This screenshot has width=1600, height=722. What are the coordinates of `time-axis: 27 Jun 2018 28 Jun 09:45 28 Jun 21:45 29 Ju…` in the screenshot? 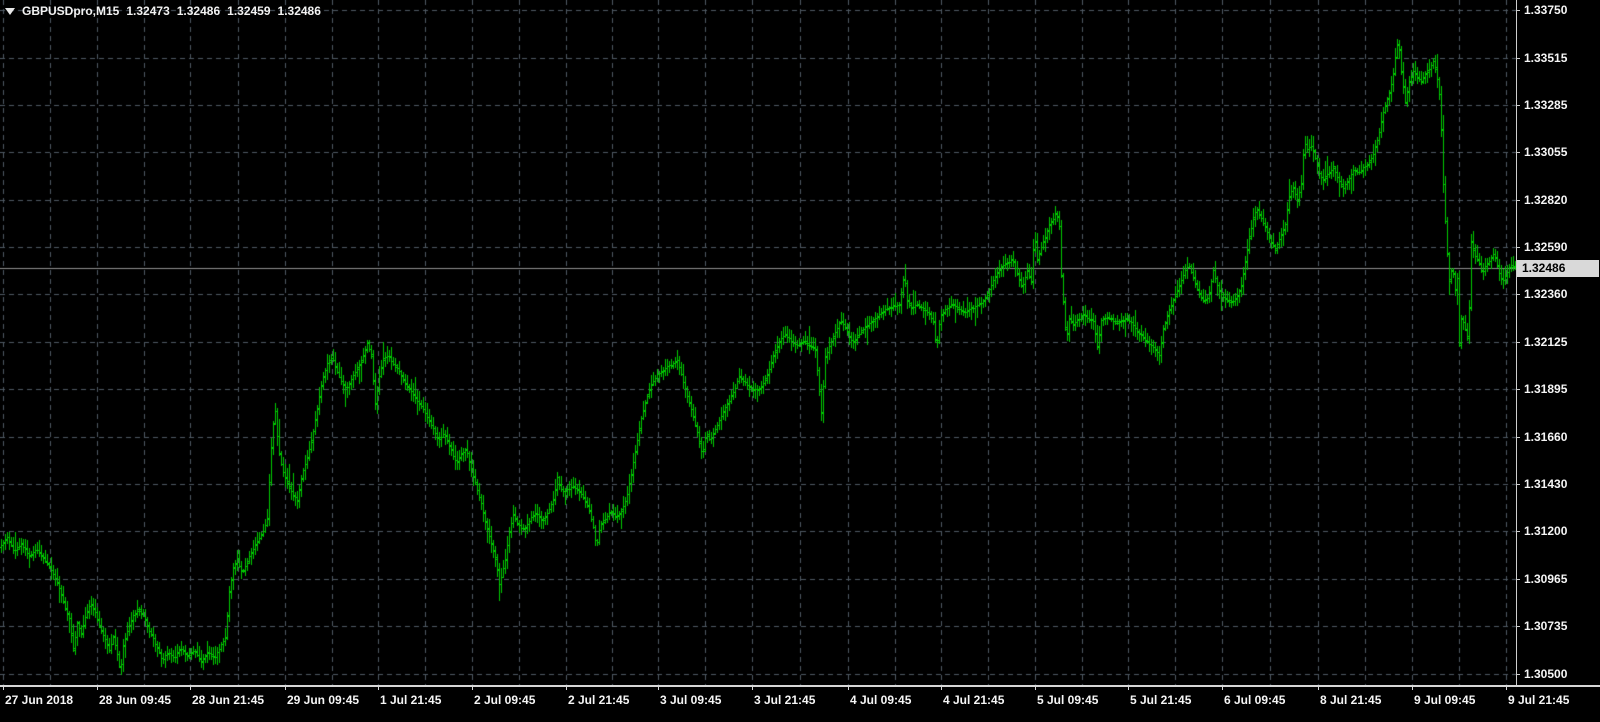 It's located at (800, 703).